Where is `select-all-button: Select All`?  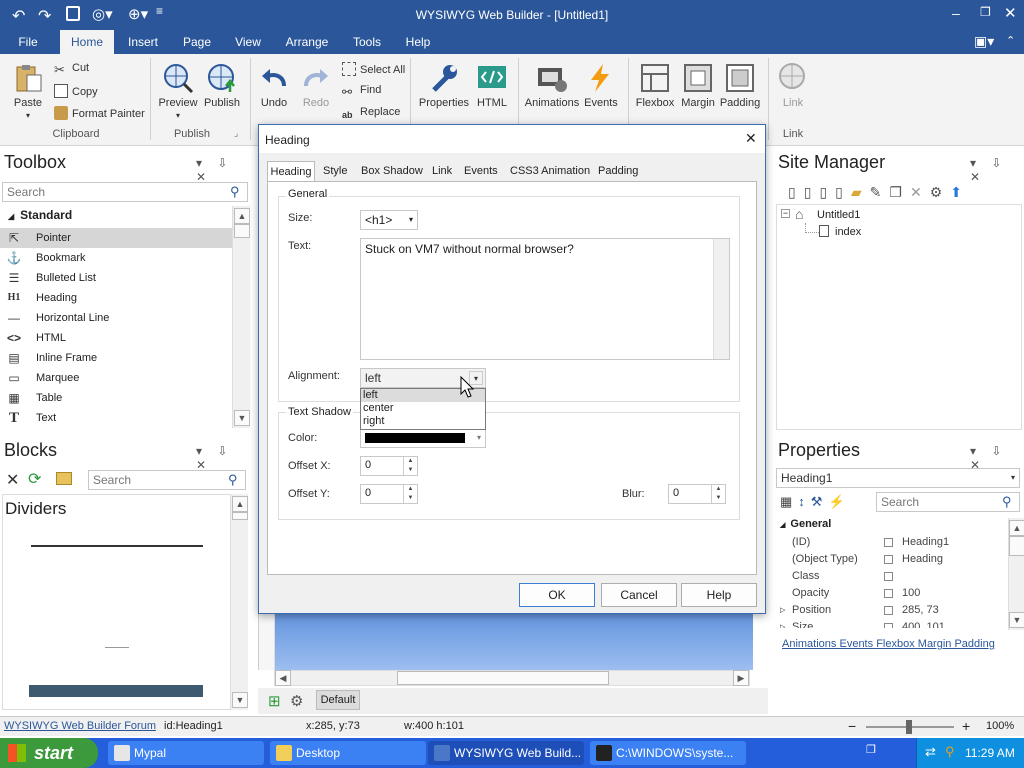 select-all-button: Select All is located at coordinates (373, 69).